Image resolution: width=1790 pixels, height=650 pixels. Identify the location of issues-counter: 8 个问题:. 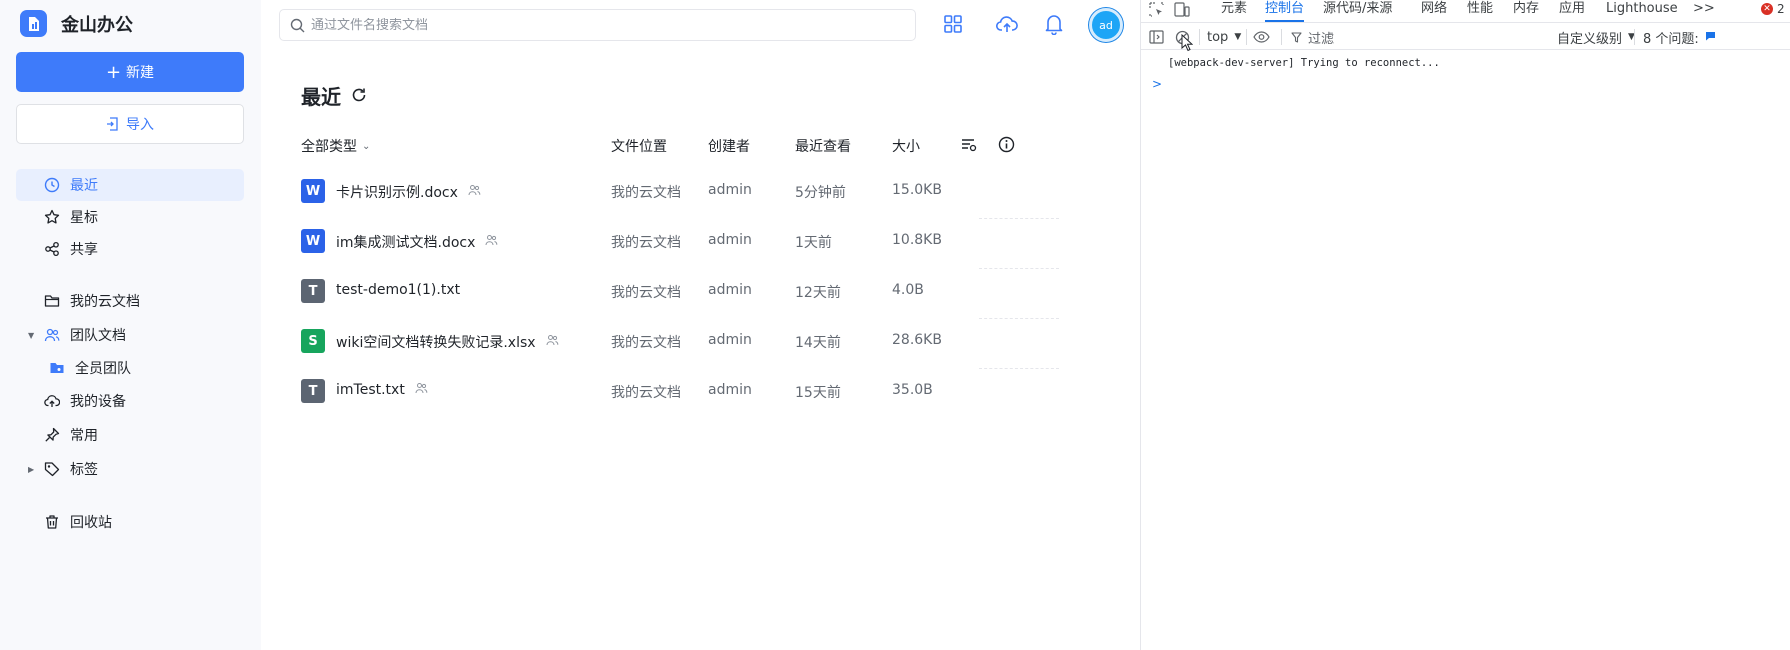
(1679, 37).